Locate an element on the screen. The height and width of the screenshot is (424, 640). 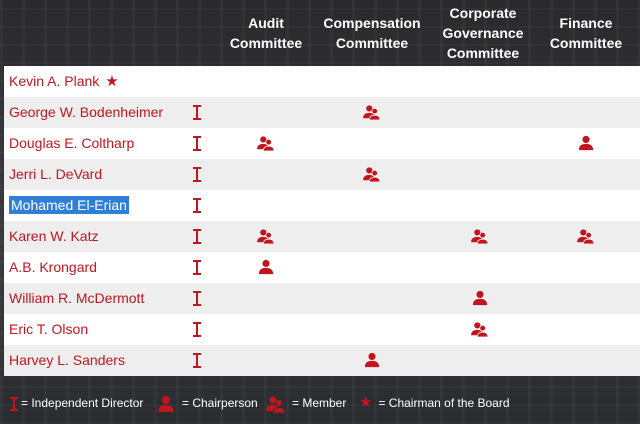
director-name-text: Karen W. Katz is located at coordinates (54, 236).